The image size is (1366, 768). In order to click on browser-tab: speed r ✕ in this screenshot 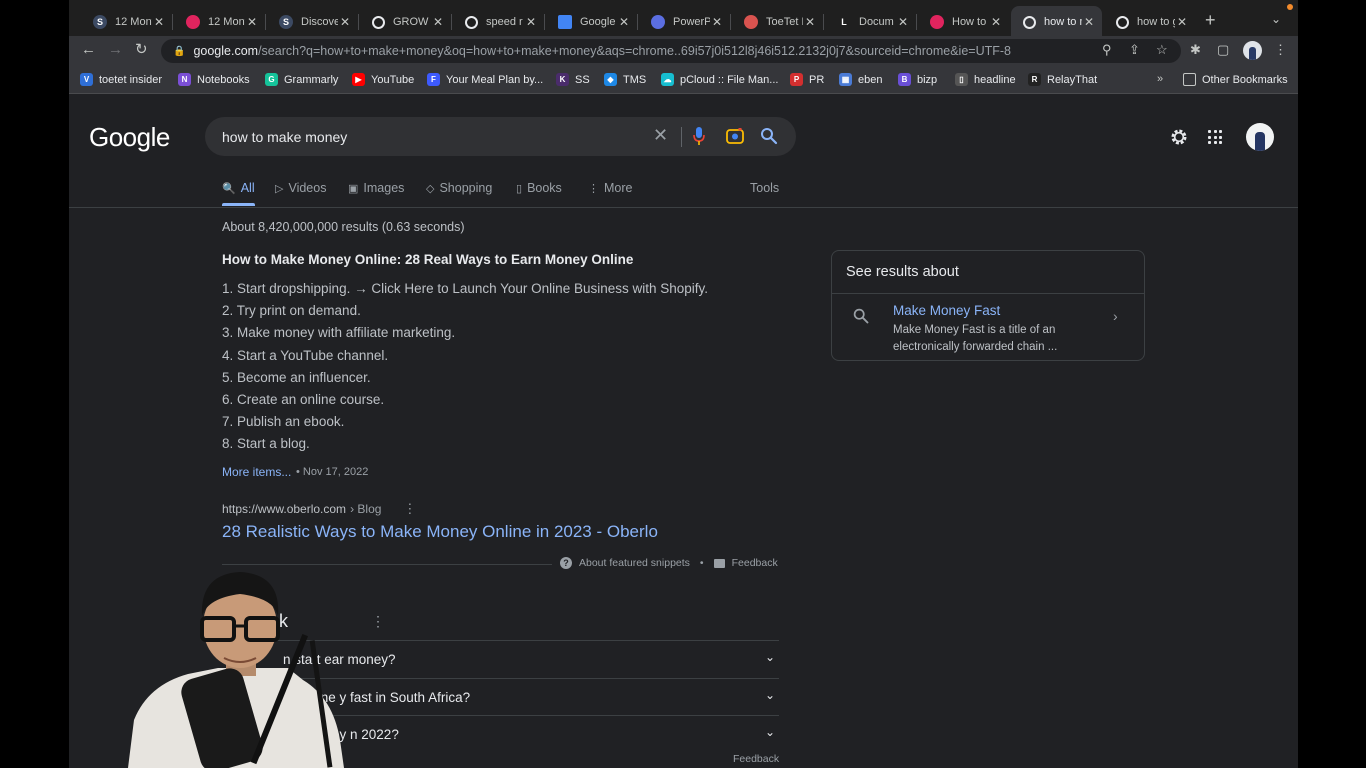, I will do `click(498, 22)`.